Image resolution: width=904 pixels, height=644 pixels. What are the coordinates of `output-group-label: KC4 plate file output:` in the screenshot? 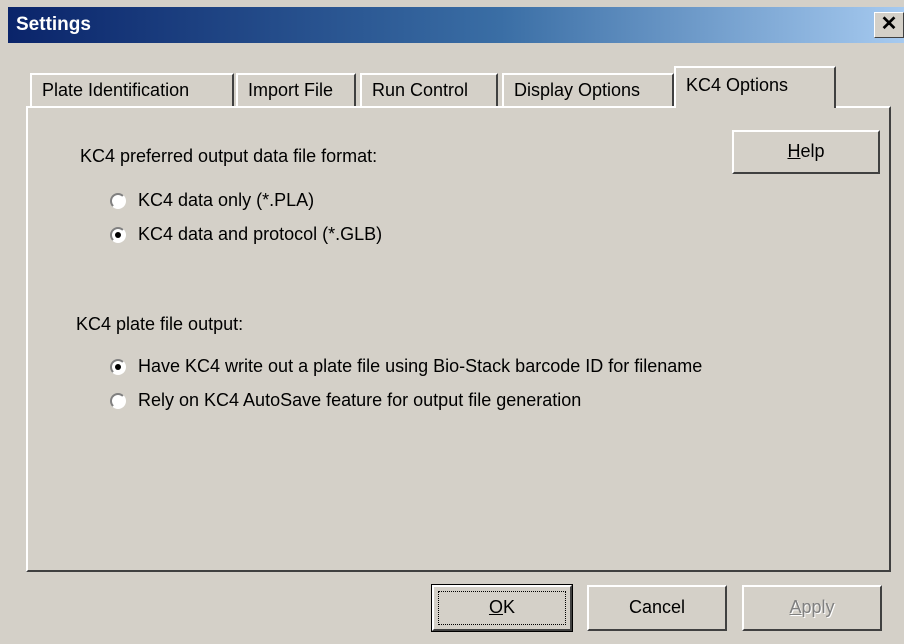 It's located at (160, 324).